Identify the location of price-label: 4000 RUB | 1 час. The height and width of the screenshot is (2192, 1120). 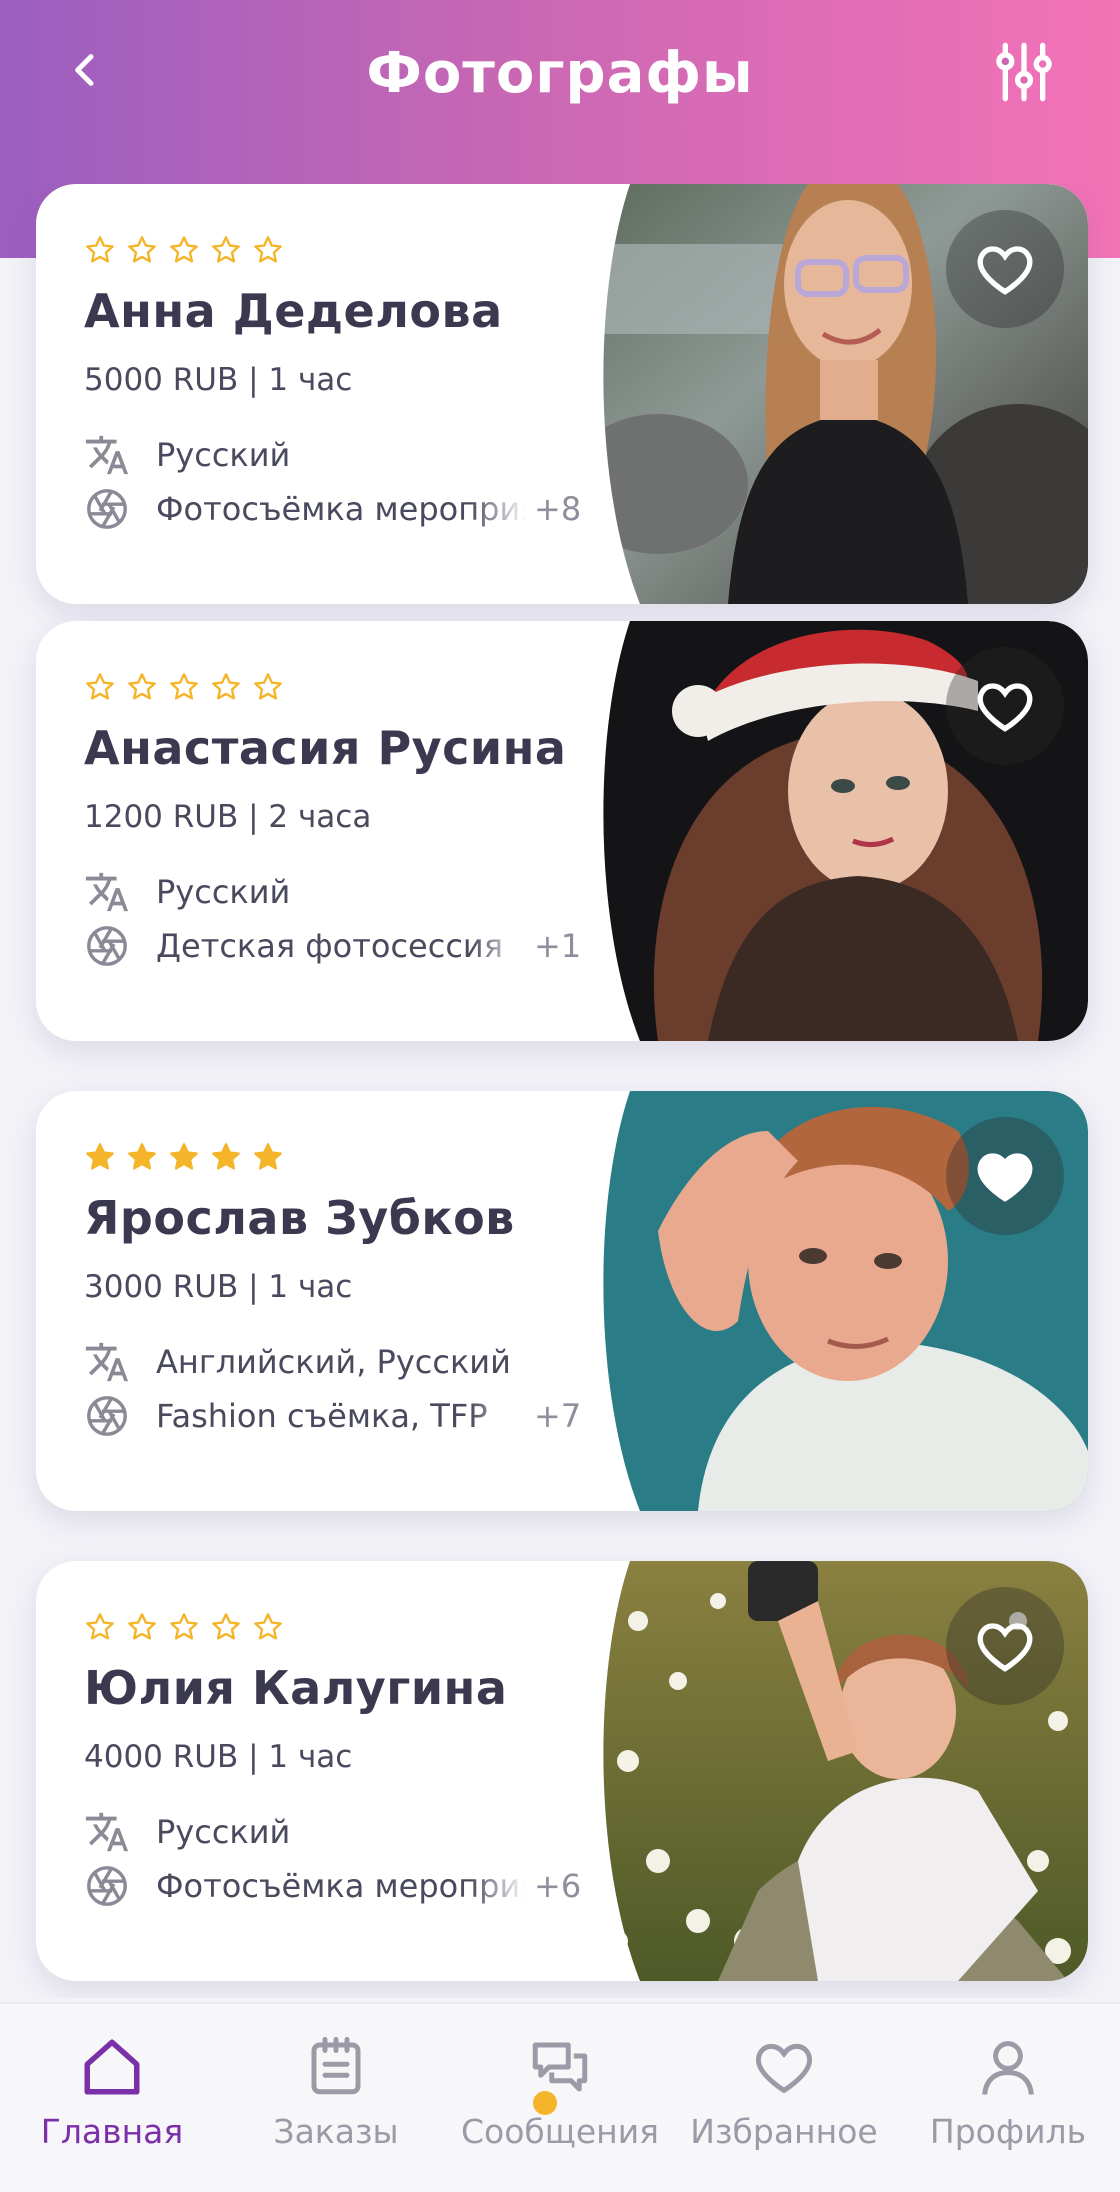
(218, 1757).